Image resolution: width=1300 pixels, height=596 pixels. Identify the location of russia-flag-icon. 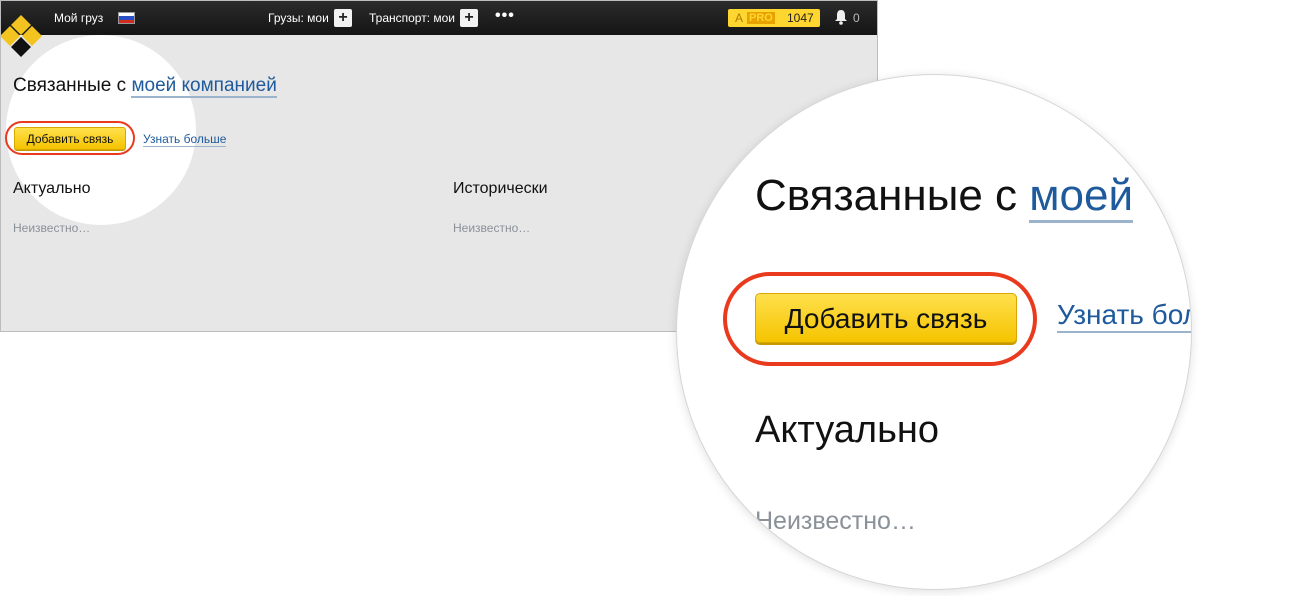
(126, 18).